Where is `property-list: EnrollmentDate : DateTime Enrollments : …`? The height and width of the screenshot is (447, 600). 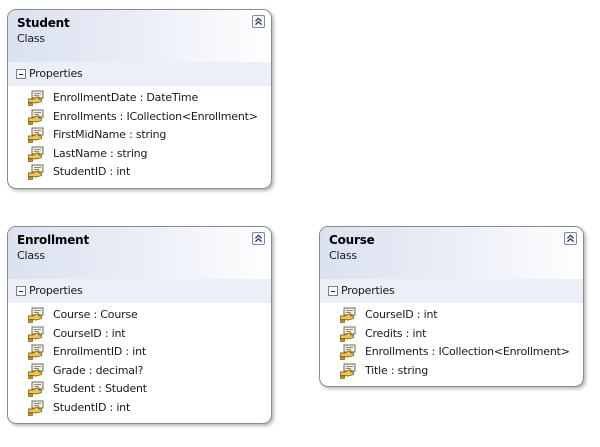
property-list: EnrollmentDate : DateTime Enrollments : … is located at coordinates (139, 134).